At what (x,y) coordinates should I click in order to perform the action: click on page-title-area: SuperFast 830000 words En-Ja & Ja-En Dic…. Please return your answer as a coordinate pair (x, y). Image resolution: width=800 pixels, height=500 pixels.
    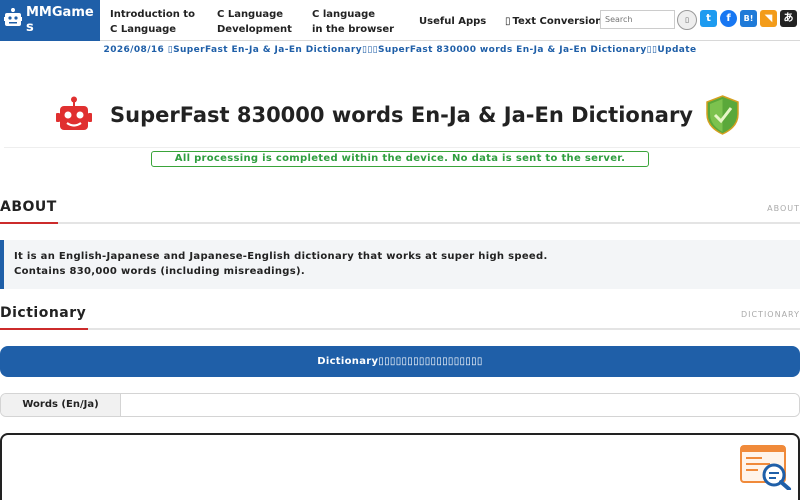
    Looking at the image, I should click on (402, 115).